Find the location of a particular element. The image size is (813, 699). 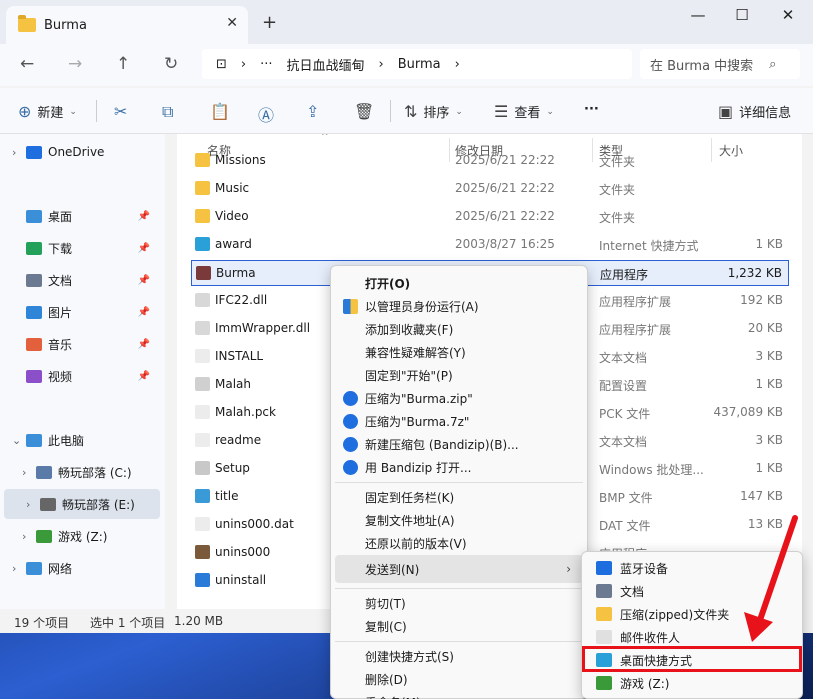

menu-item-label: 复制文件地址(A) is located at coordinates (410, 520).